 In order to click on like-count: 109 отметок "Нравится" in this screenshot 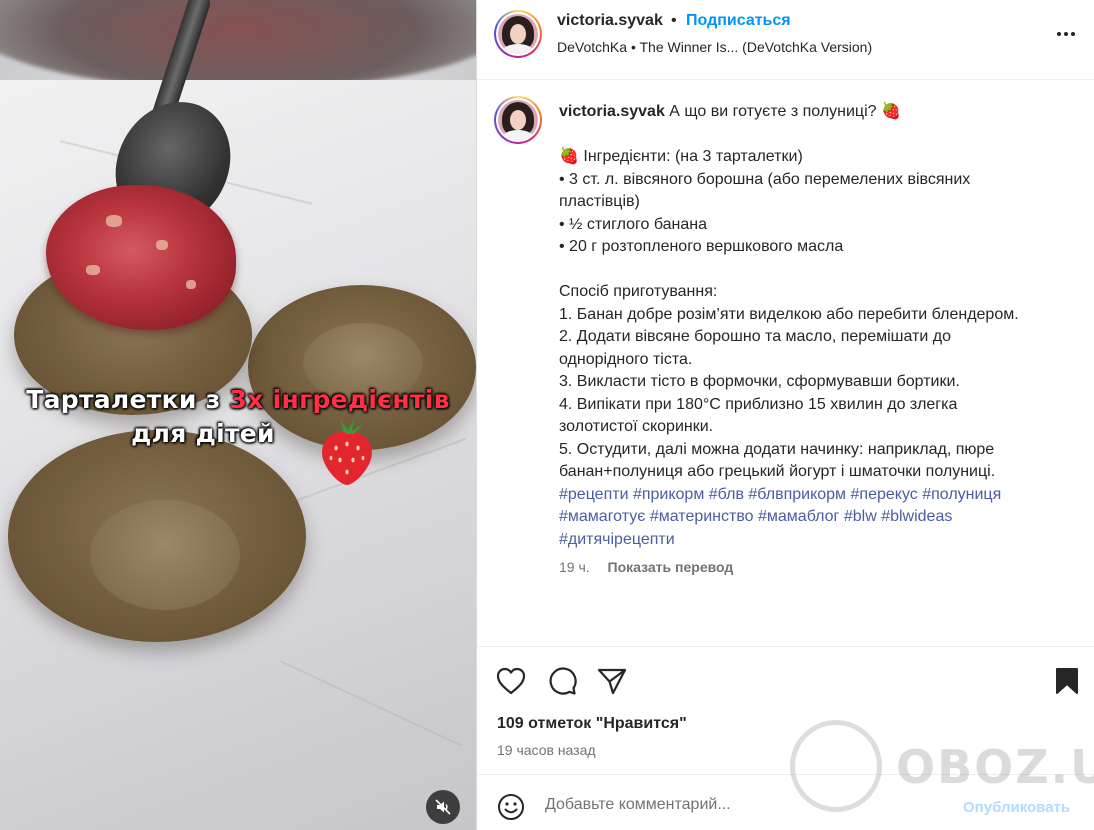, I will do `click(592, 724)`.